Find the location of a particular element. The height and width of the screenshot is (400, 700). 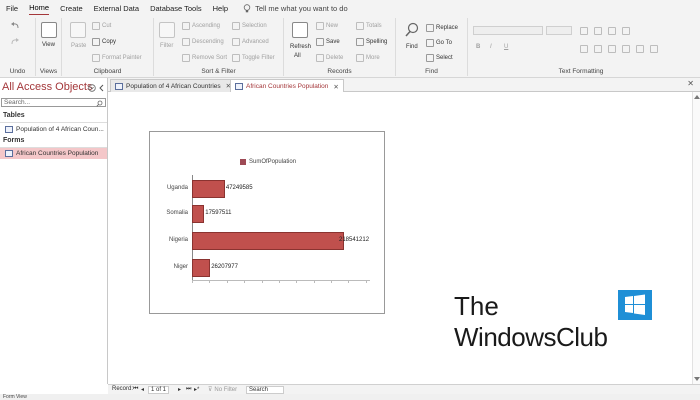

filter-icon is located at coordinates (167, 30).